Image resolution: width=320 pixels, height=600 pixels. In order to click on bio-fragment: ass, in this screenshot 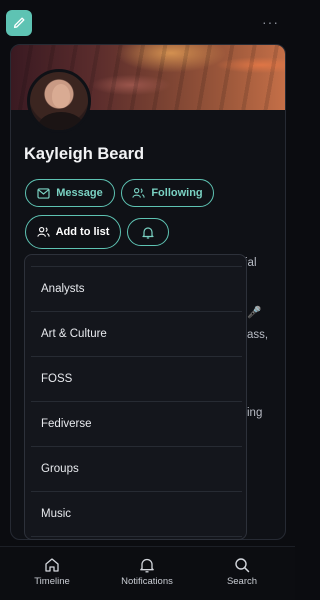, I will do `click(258, 335)`.